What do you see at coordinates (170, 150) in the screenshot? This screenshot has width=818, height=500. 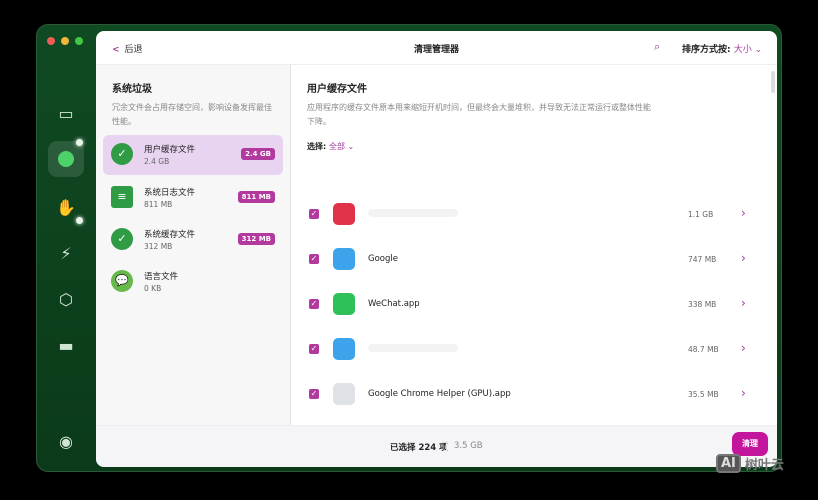 I see `category-name: 用户缓存文件` at bounding box center [170, 150].